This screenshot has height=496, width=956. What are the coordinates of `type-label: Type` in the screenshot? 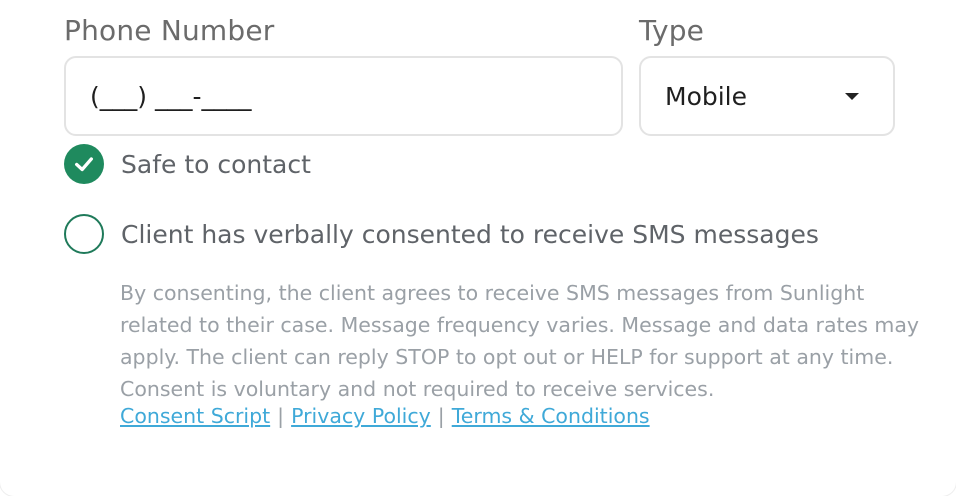 It's located at (672, 30).